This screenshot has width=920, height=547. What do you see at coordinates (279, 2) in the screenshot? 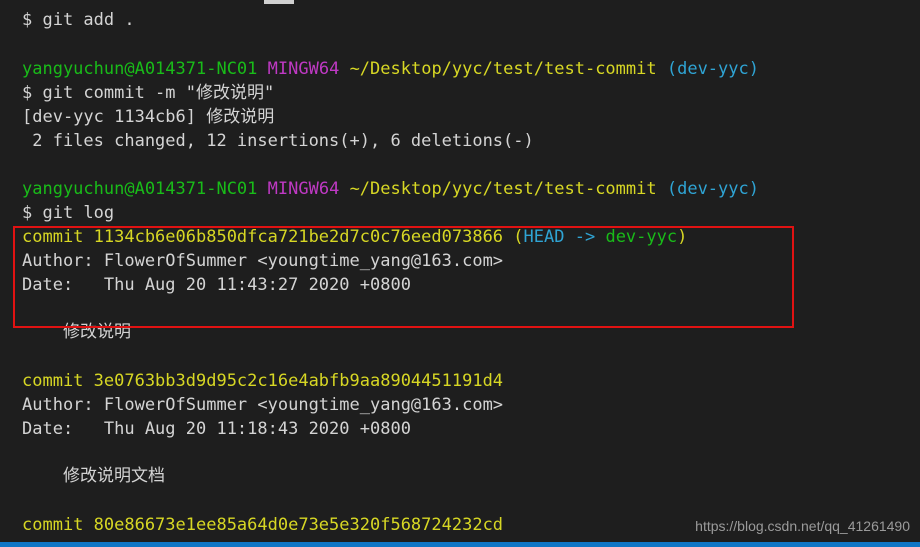
I see `cursor-block` at bounding box center [279, 2].